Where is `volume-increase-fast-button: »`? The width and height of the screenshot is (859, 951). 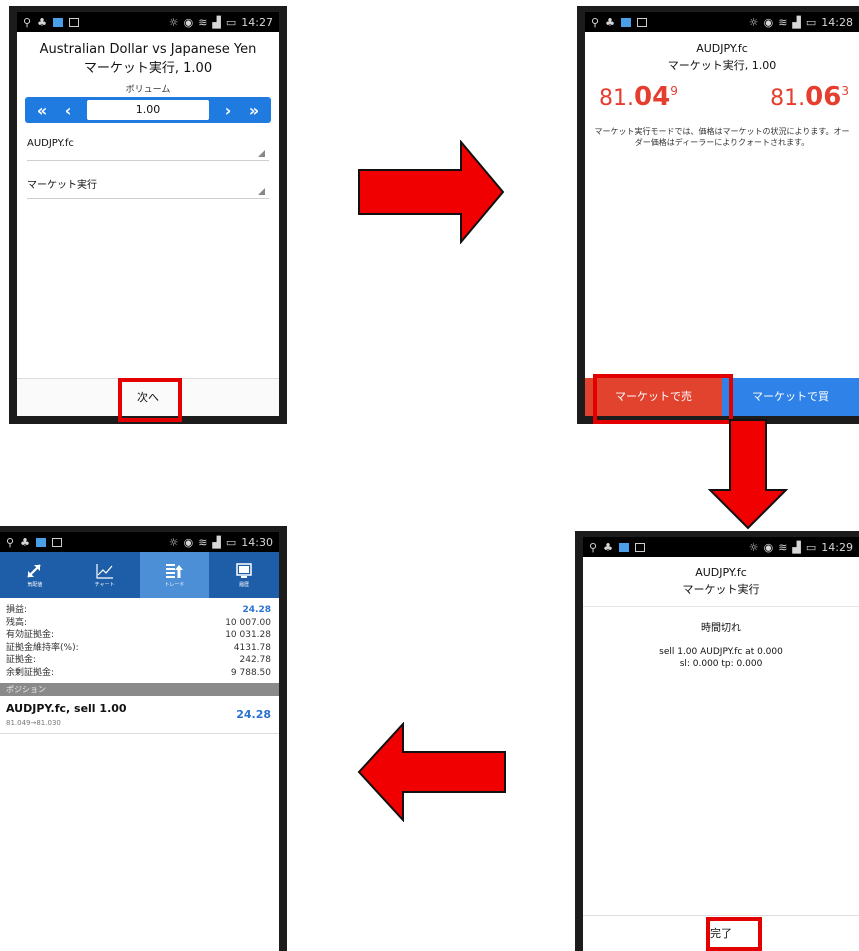 volume-increase-fast-button: » is located at coordinates (254, 110).